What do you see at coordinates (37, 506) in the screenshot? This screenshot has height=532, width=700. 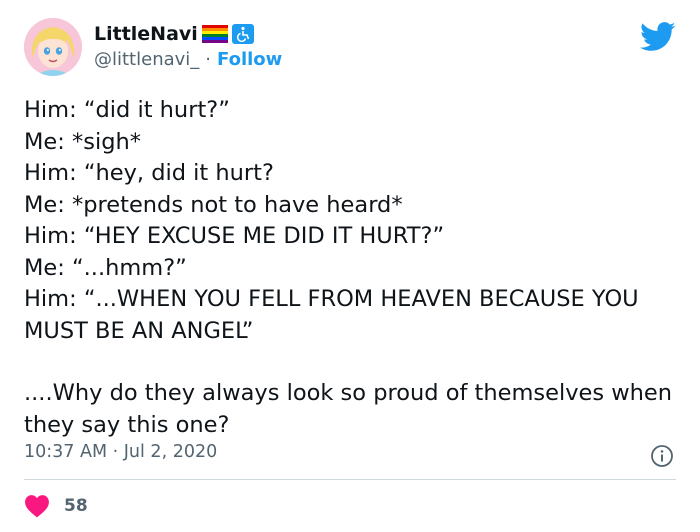 I see `heart-icon` at bounding box center [37, 506].